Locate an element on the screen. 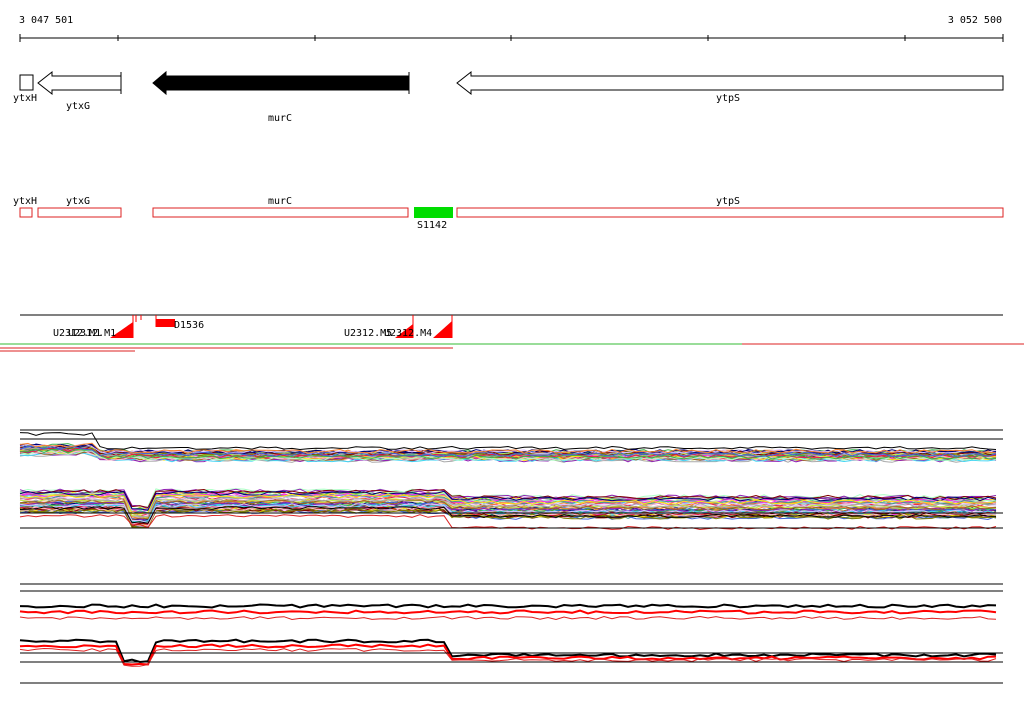  tss-label: D1536 is located at coordinates (189, 325).